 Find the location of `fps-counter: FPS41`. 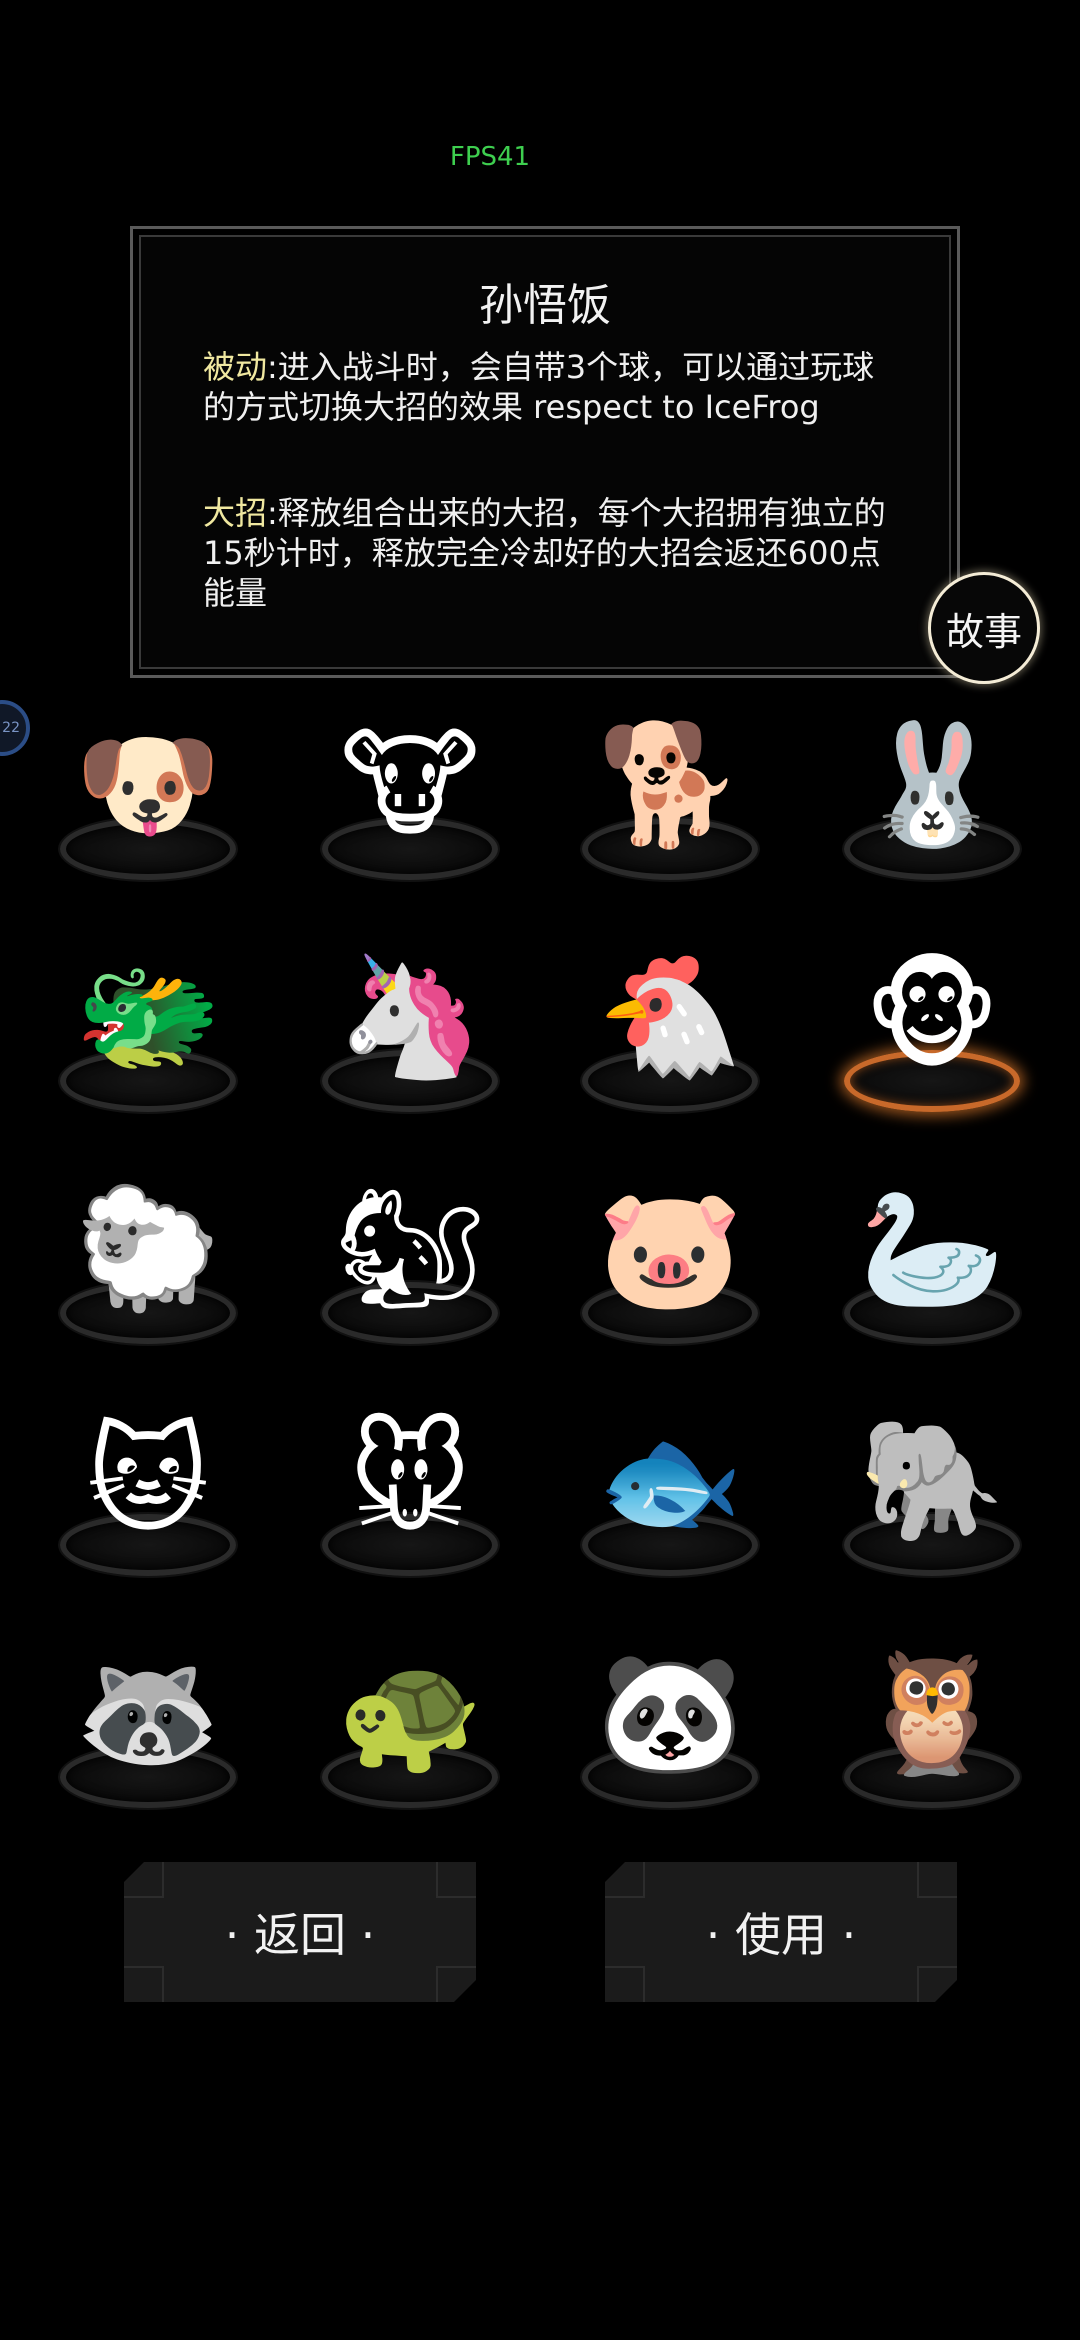

fps-counter: FPS41 is located at coordinates (490, 157).